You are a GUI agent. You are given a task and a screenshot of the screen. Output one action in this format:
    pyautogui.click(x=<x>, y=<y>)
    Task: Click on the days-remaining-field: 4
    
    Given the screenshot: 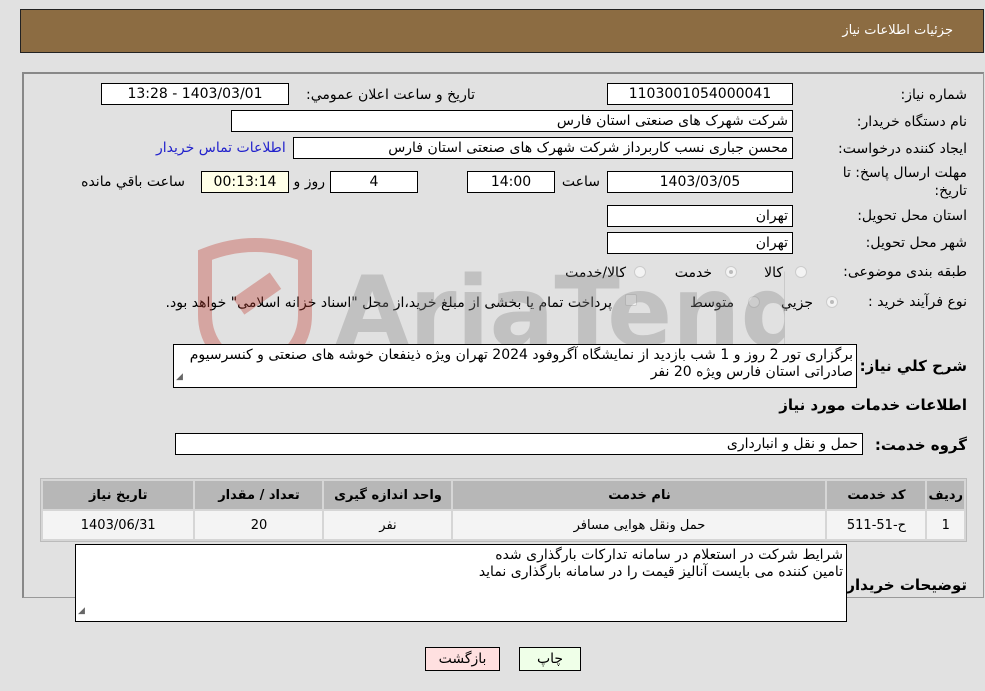 What is the action you would take?
    pyautogui.click(x=374, y=182)
    